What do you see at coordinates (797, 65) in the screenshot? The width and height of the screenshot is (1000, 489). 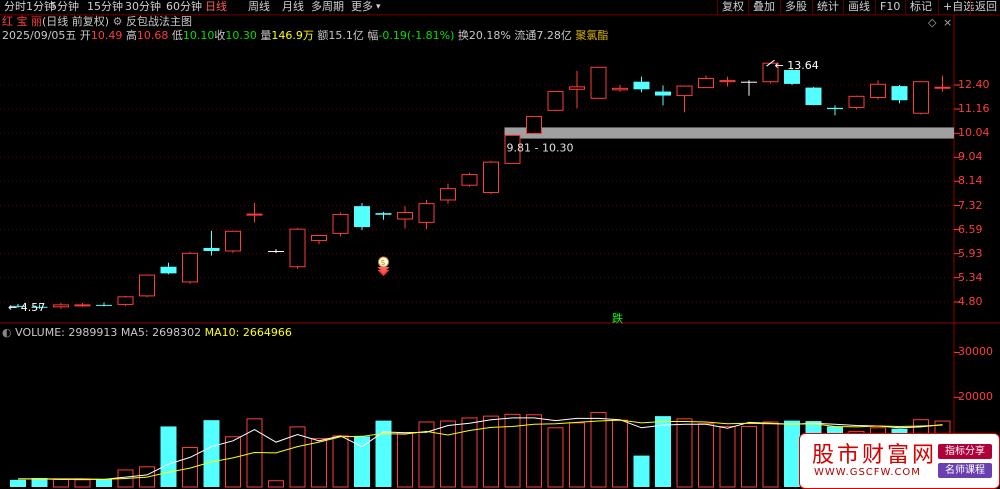 I see `high-price-label: ← 13.64` at bounding box center [797, 65].